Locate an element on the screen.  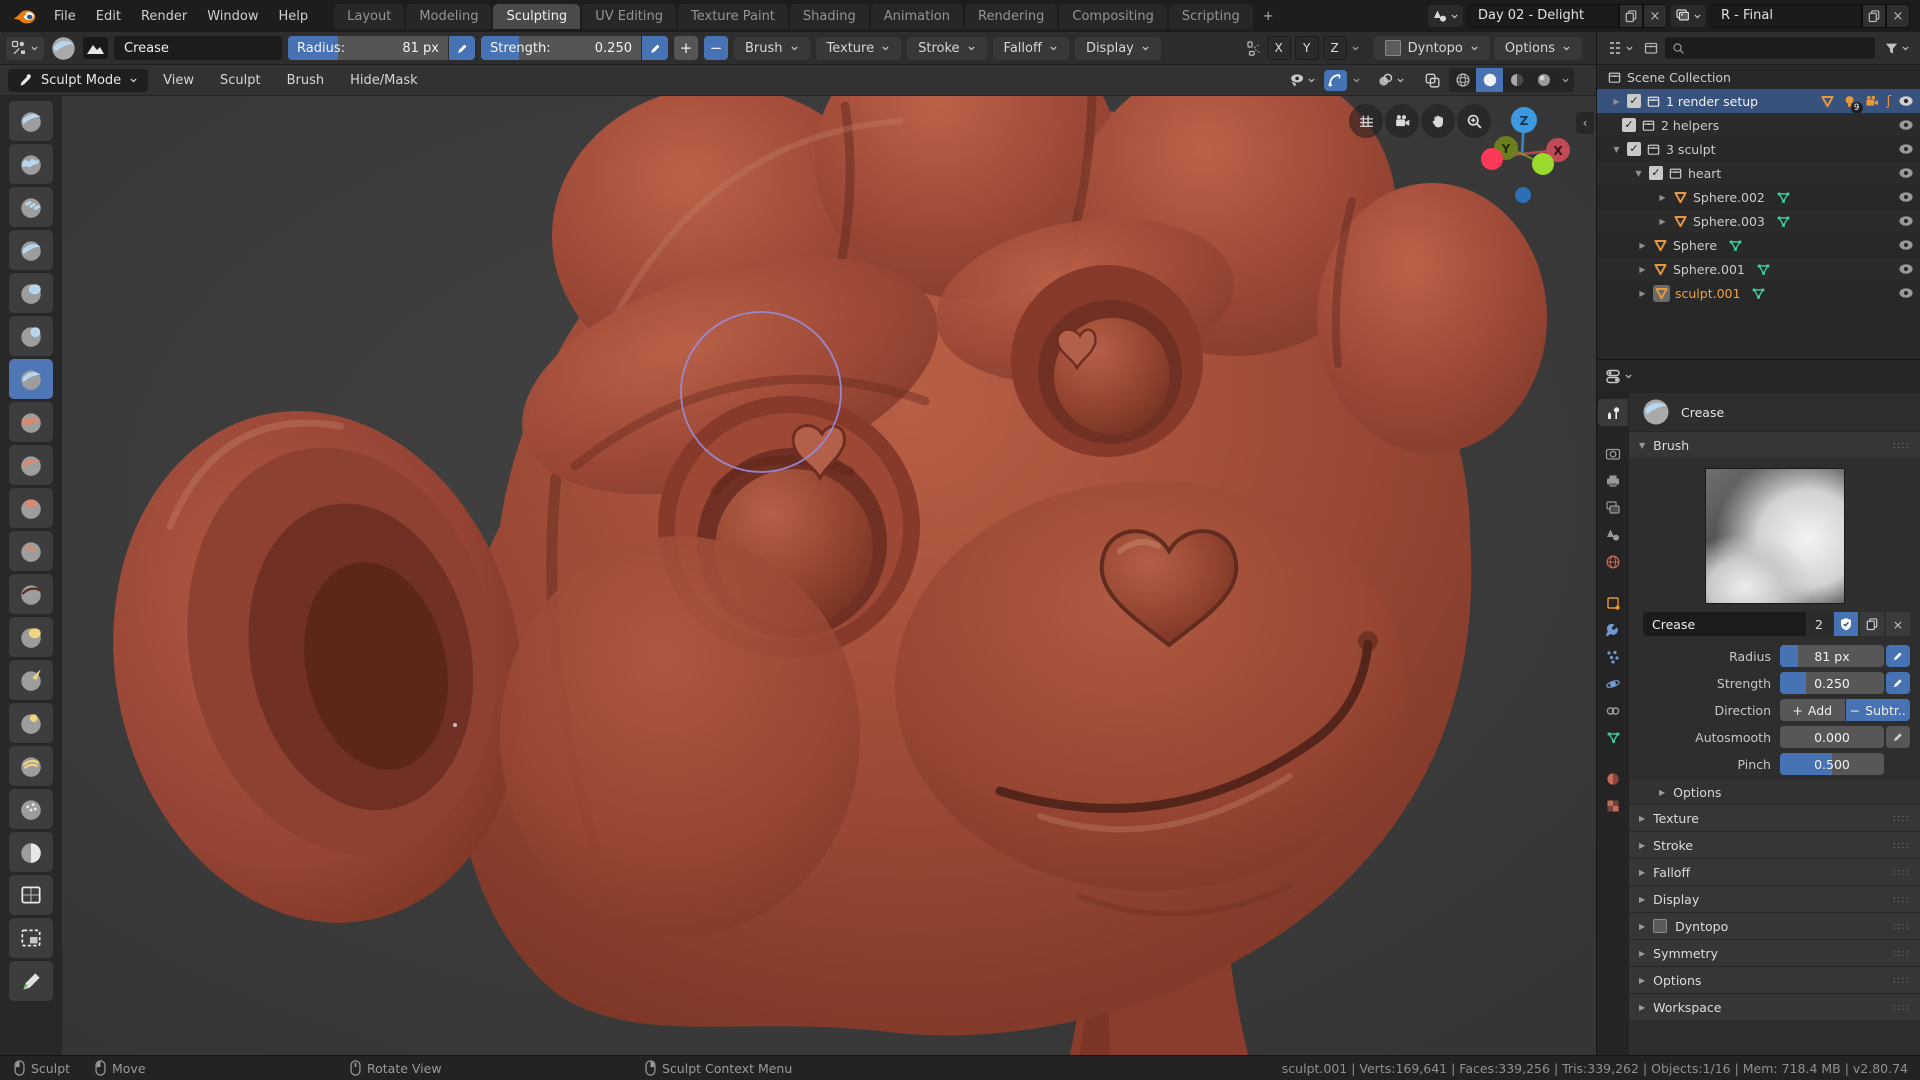
toolbar-annotate is located at coordinates (31, 981).